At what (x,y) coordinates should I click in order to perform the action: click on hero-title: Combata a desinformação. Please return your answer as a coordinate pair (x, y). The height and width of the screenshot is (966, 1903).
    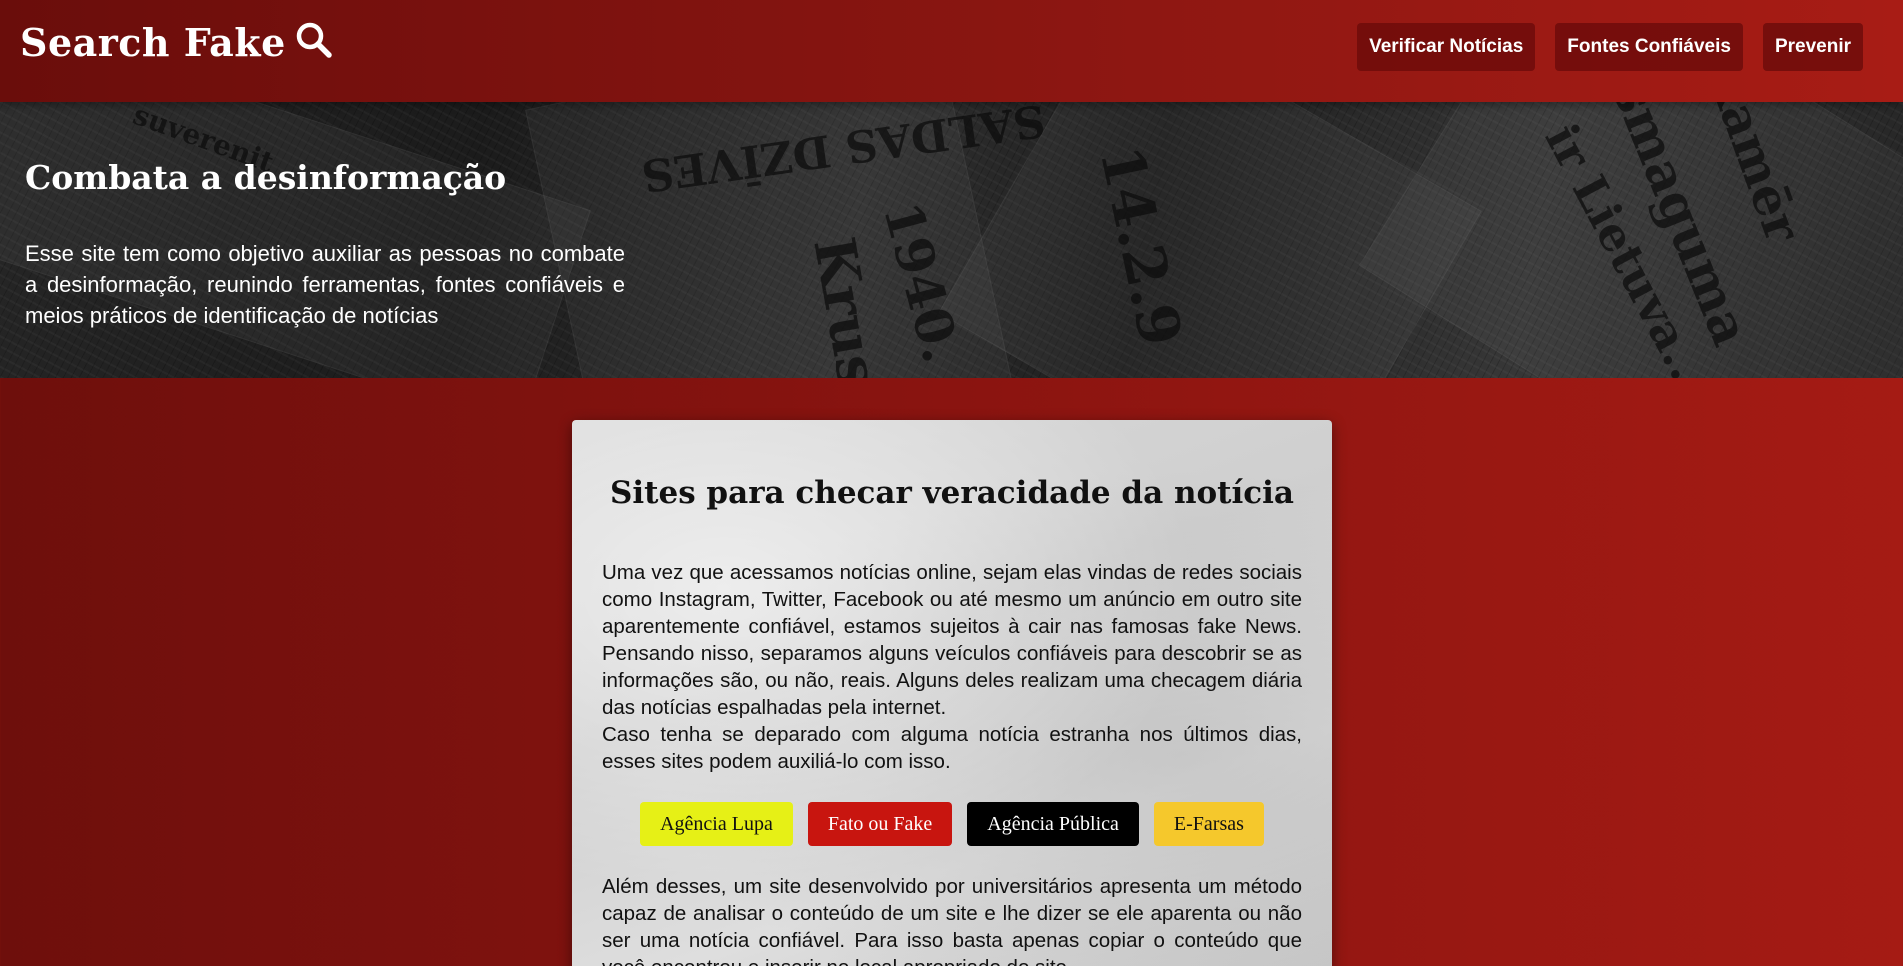
    Looking at the image, I should click on (266, 177).